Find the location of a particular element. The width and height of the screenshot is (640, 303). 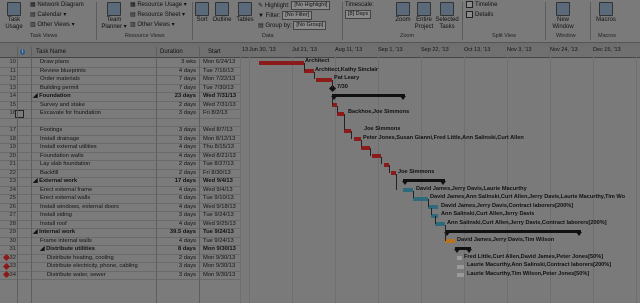

task-name-cell: Install external utilities is located at coordinates (68, 147).